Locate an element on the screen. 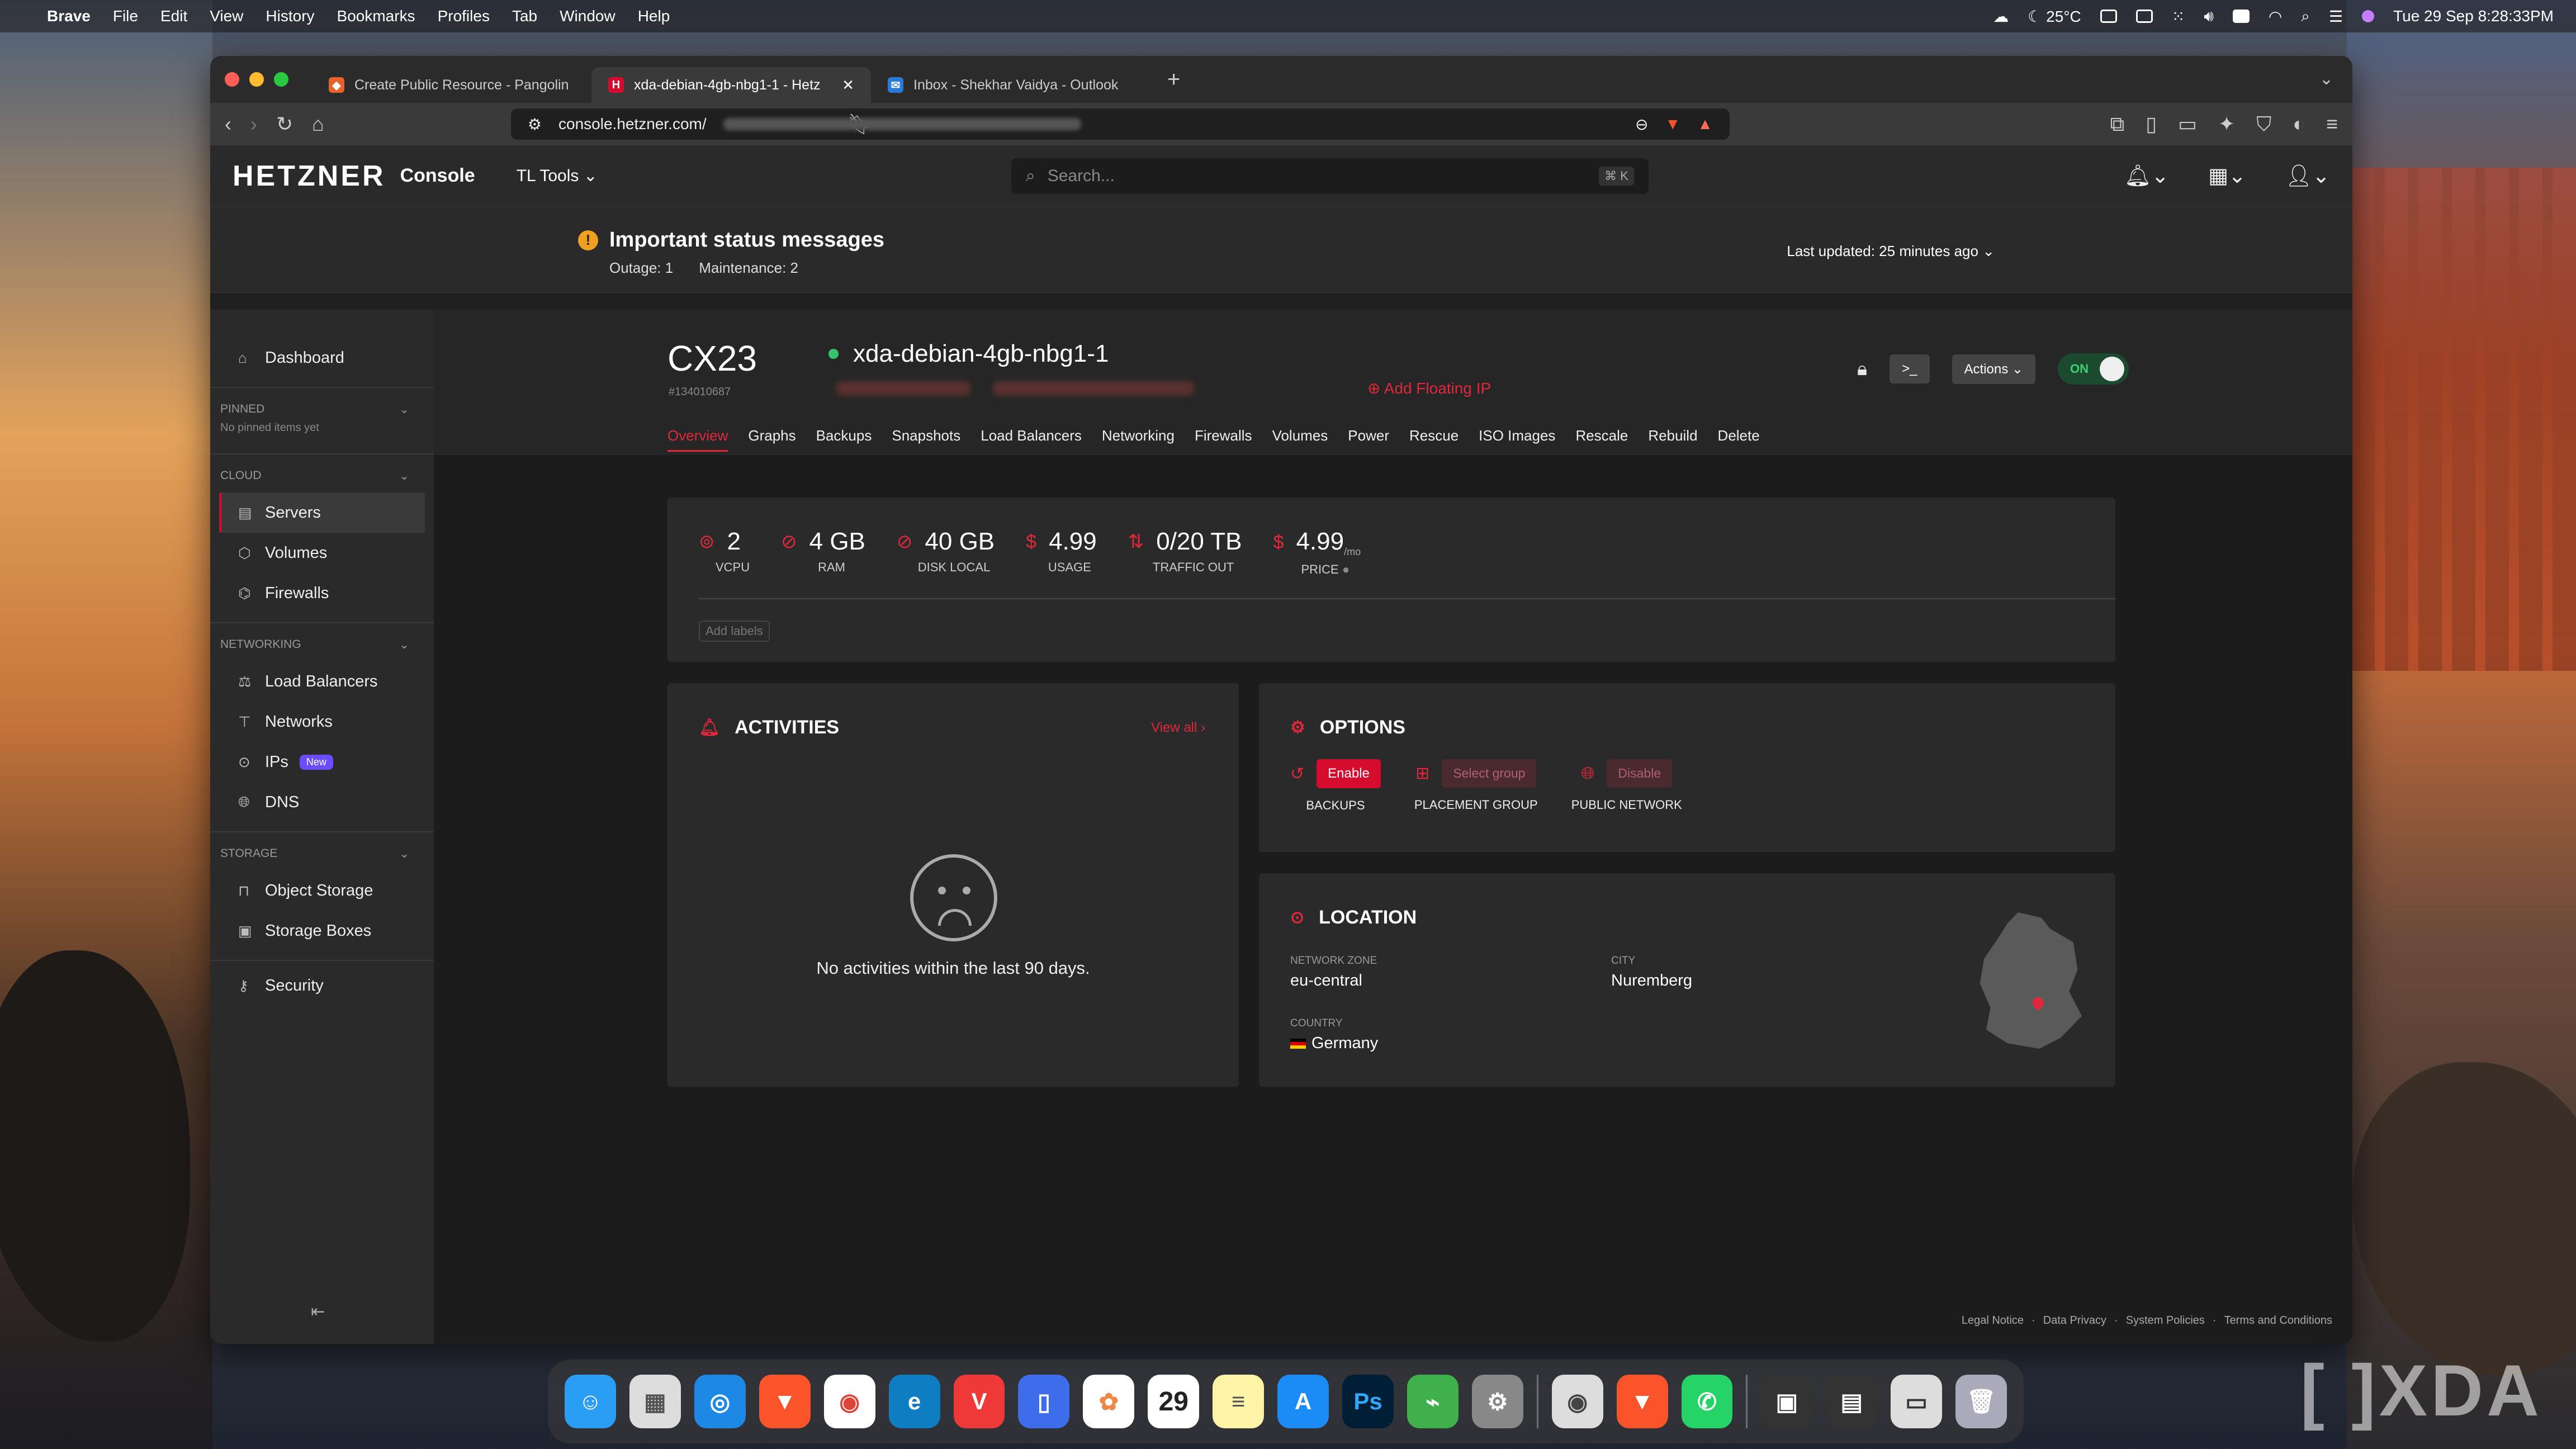 This screenshot has width=2576, height=1449. info-icon: ● is located at coordinates (1346, 569).